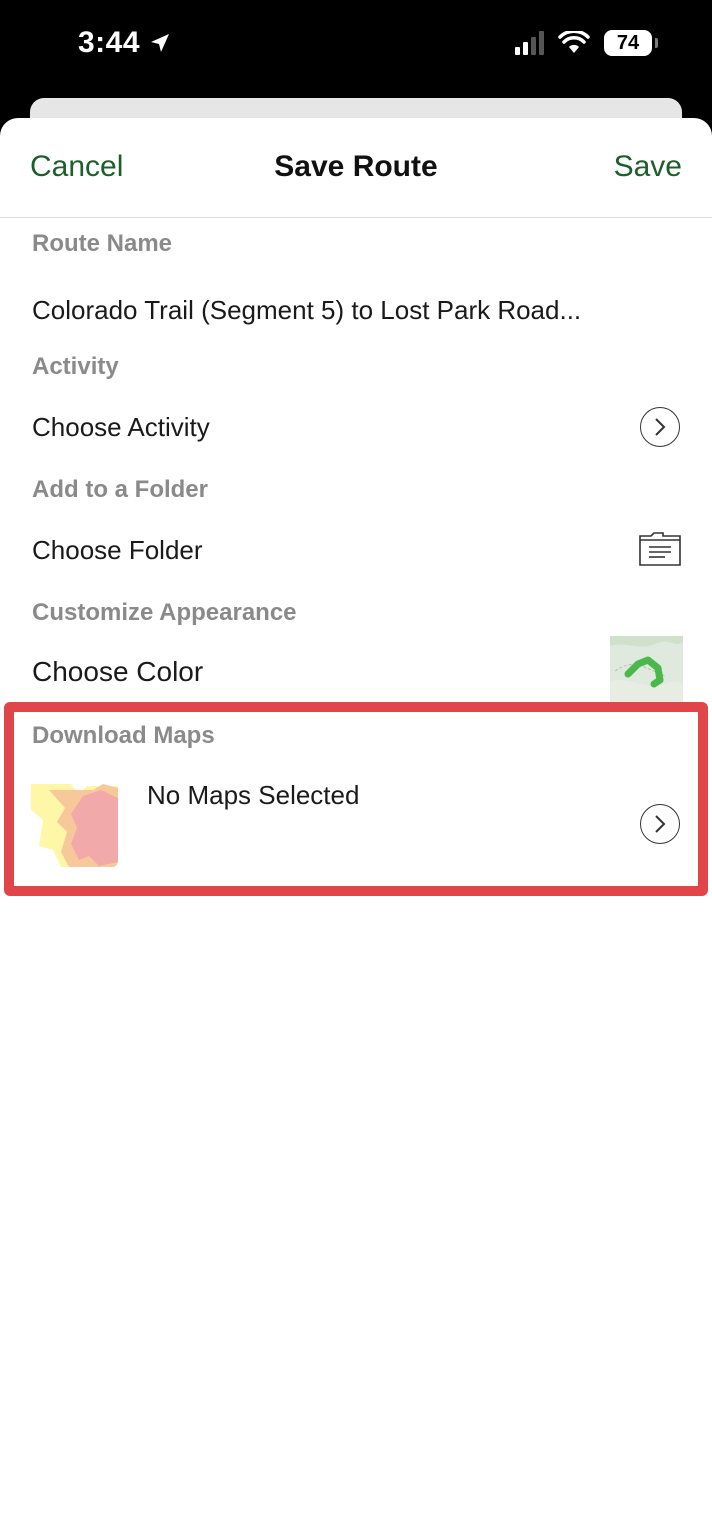  Describe the element at coordinates (646, 670) in the screenshot. I see `route-color-preview` at that location.